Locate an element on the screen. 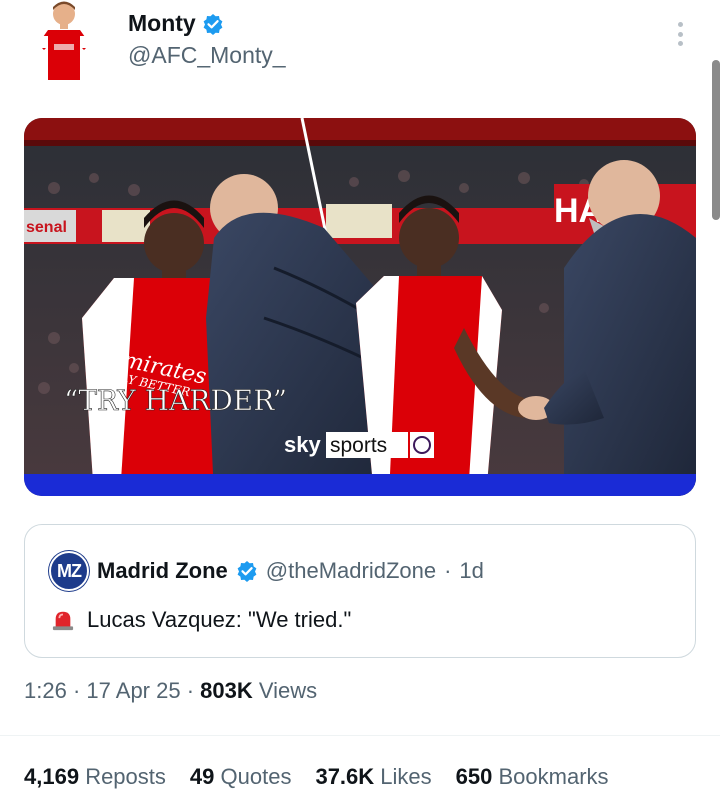 Image resolution: width=720 pixels, height=789 pixels. bookmarks-stat: 650 Bookmarks is located at coordinates (532, 776).